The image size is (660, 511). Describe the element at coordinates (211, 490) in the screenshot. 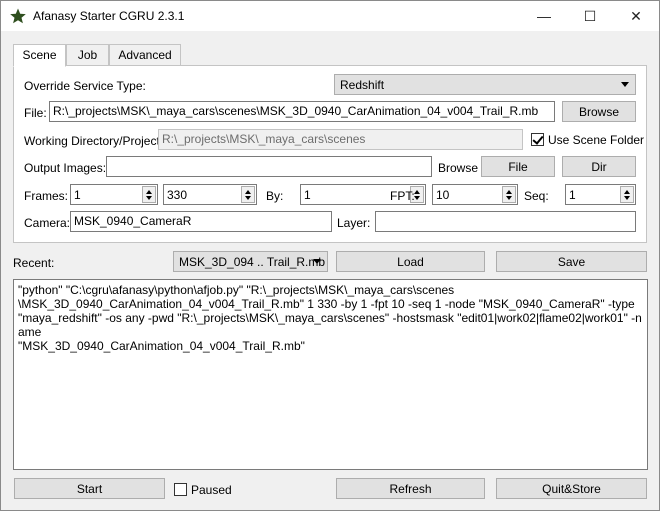

I see `paused-label: Paused` at that location.